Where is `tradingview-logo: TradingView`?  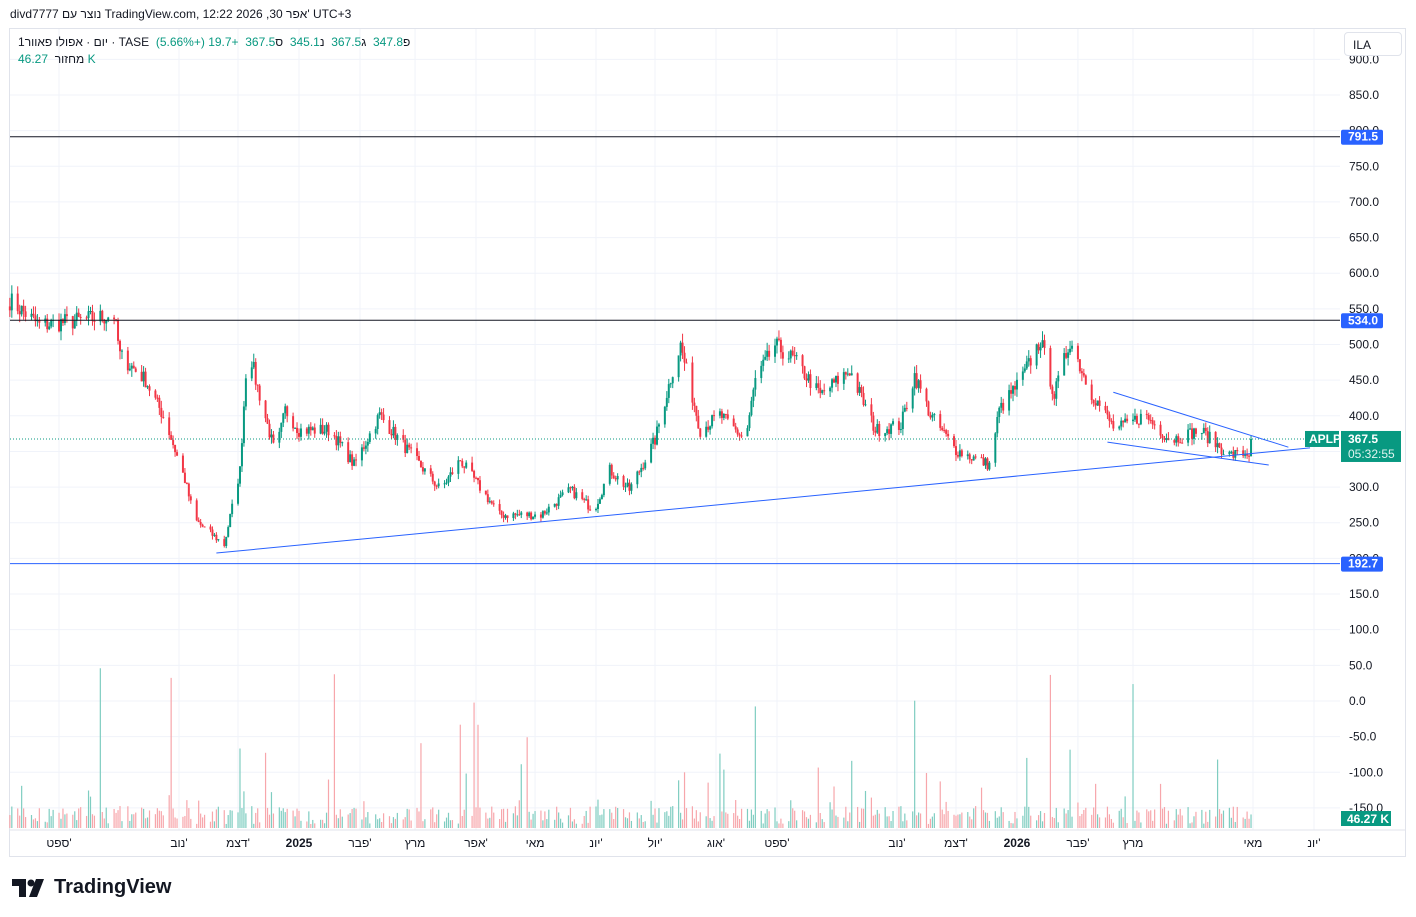 tradingview-logo: TradingView is located at coordinates (91, 887).